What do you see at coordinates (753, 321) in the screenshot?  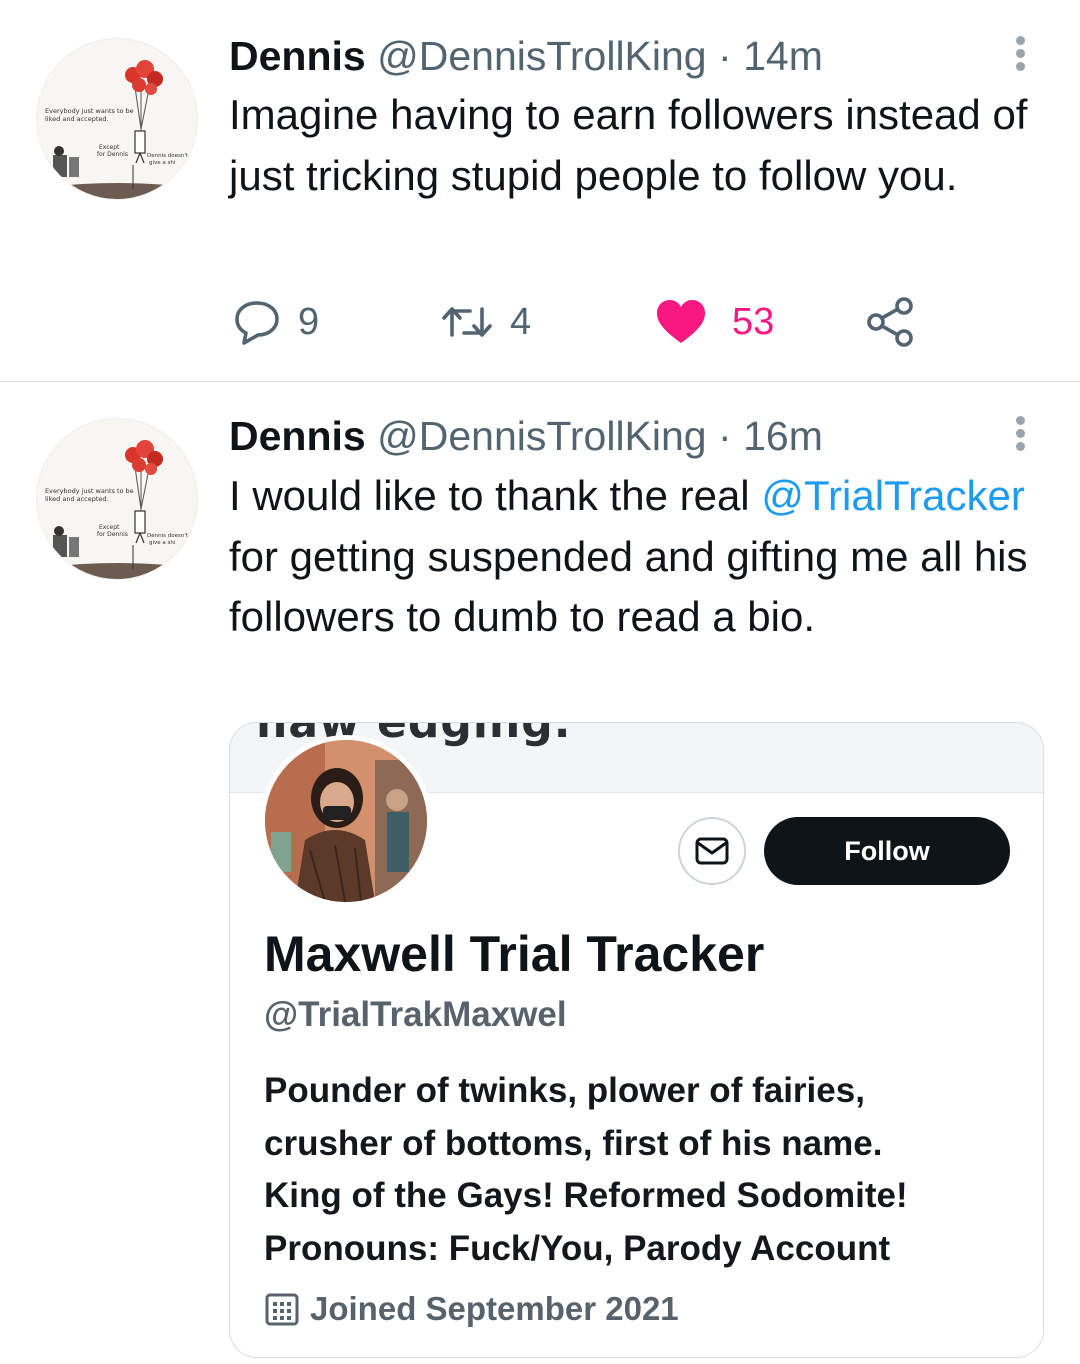 I see `like-count: 53` at bounding box center [753, 321].